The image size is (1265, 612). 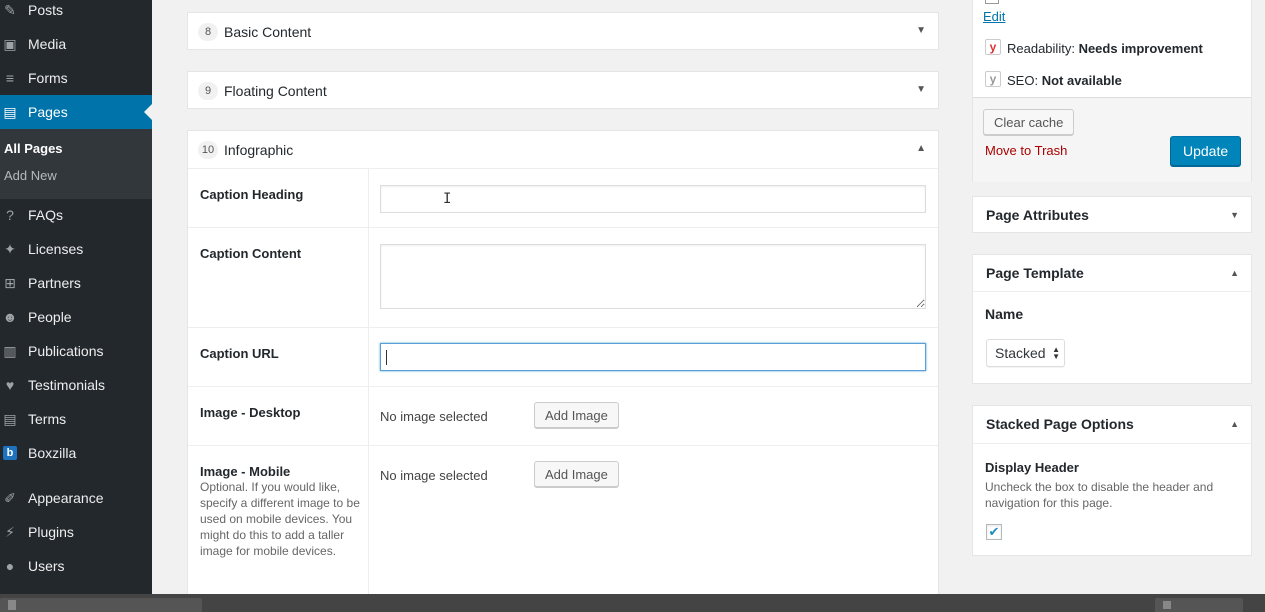 I want to click on question-icon: ?, so click(x=10, y=215).